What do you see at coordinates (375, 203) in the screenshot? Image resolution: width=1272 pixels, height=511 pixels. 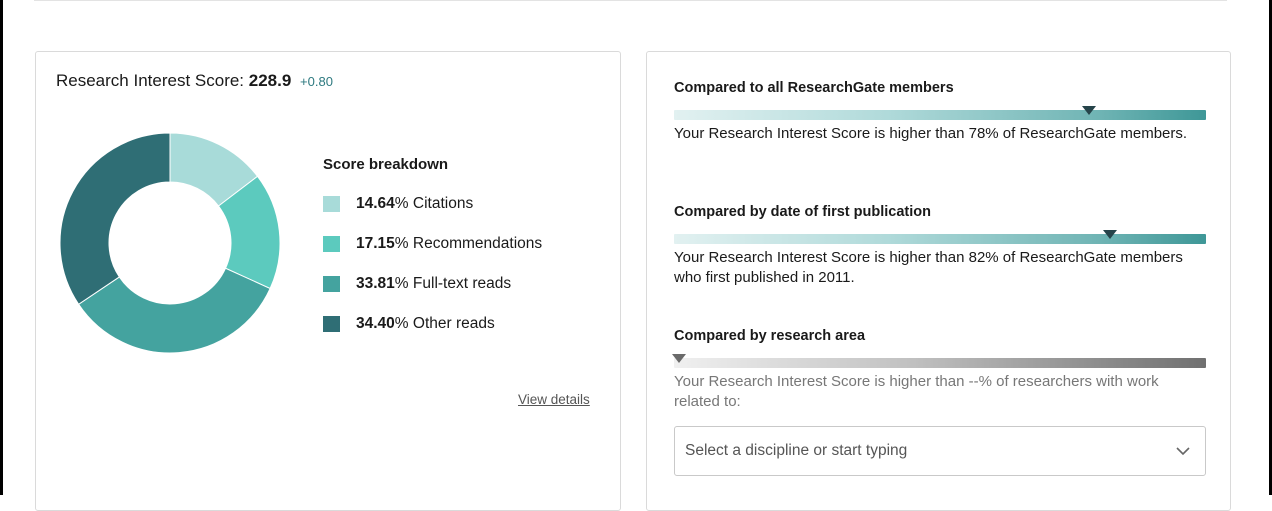 I see `legend-percent: 14.64` at bounding box center [375, 203].